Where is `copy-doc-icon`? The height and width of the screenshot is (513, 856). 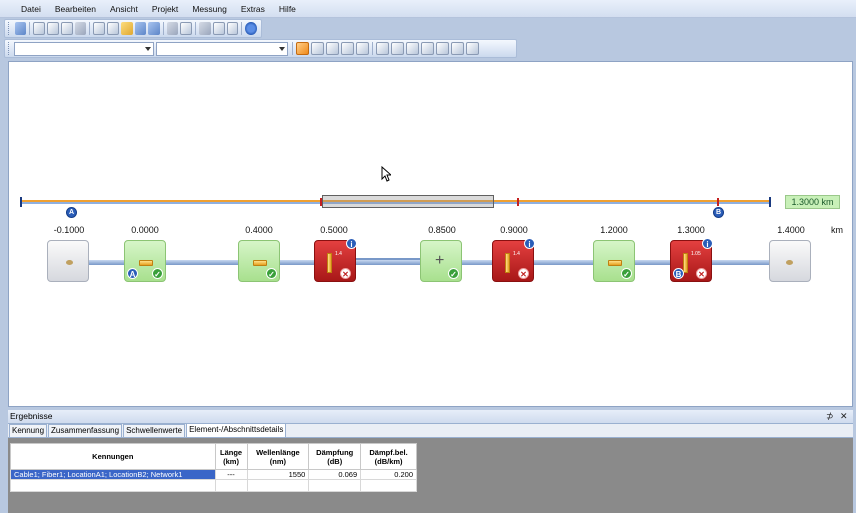
copy-doc-icon is located at coordinates (53, 28).